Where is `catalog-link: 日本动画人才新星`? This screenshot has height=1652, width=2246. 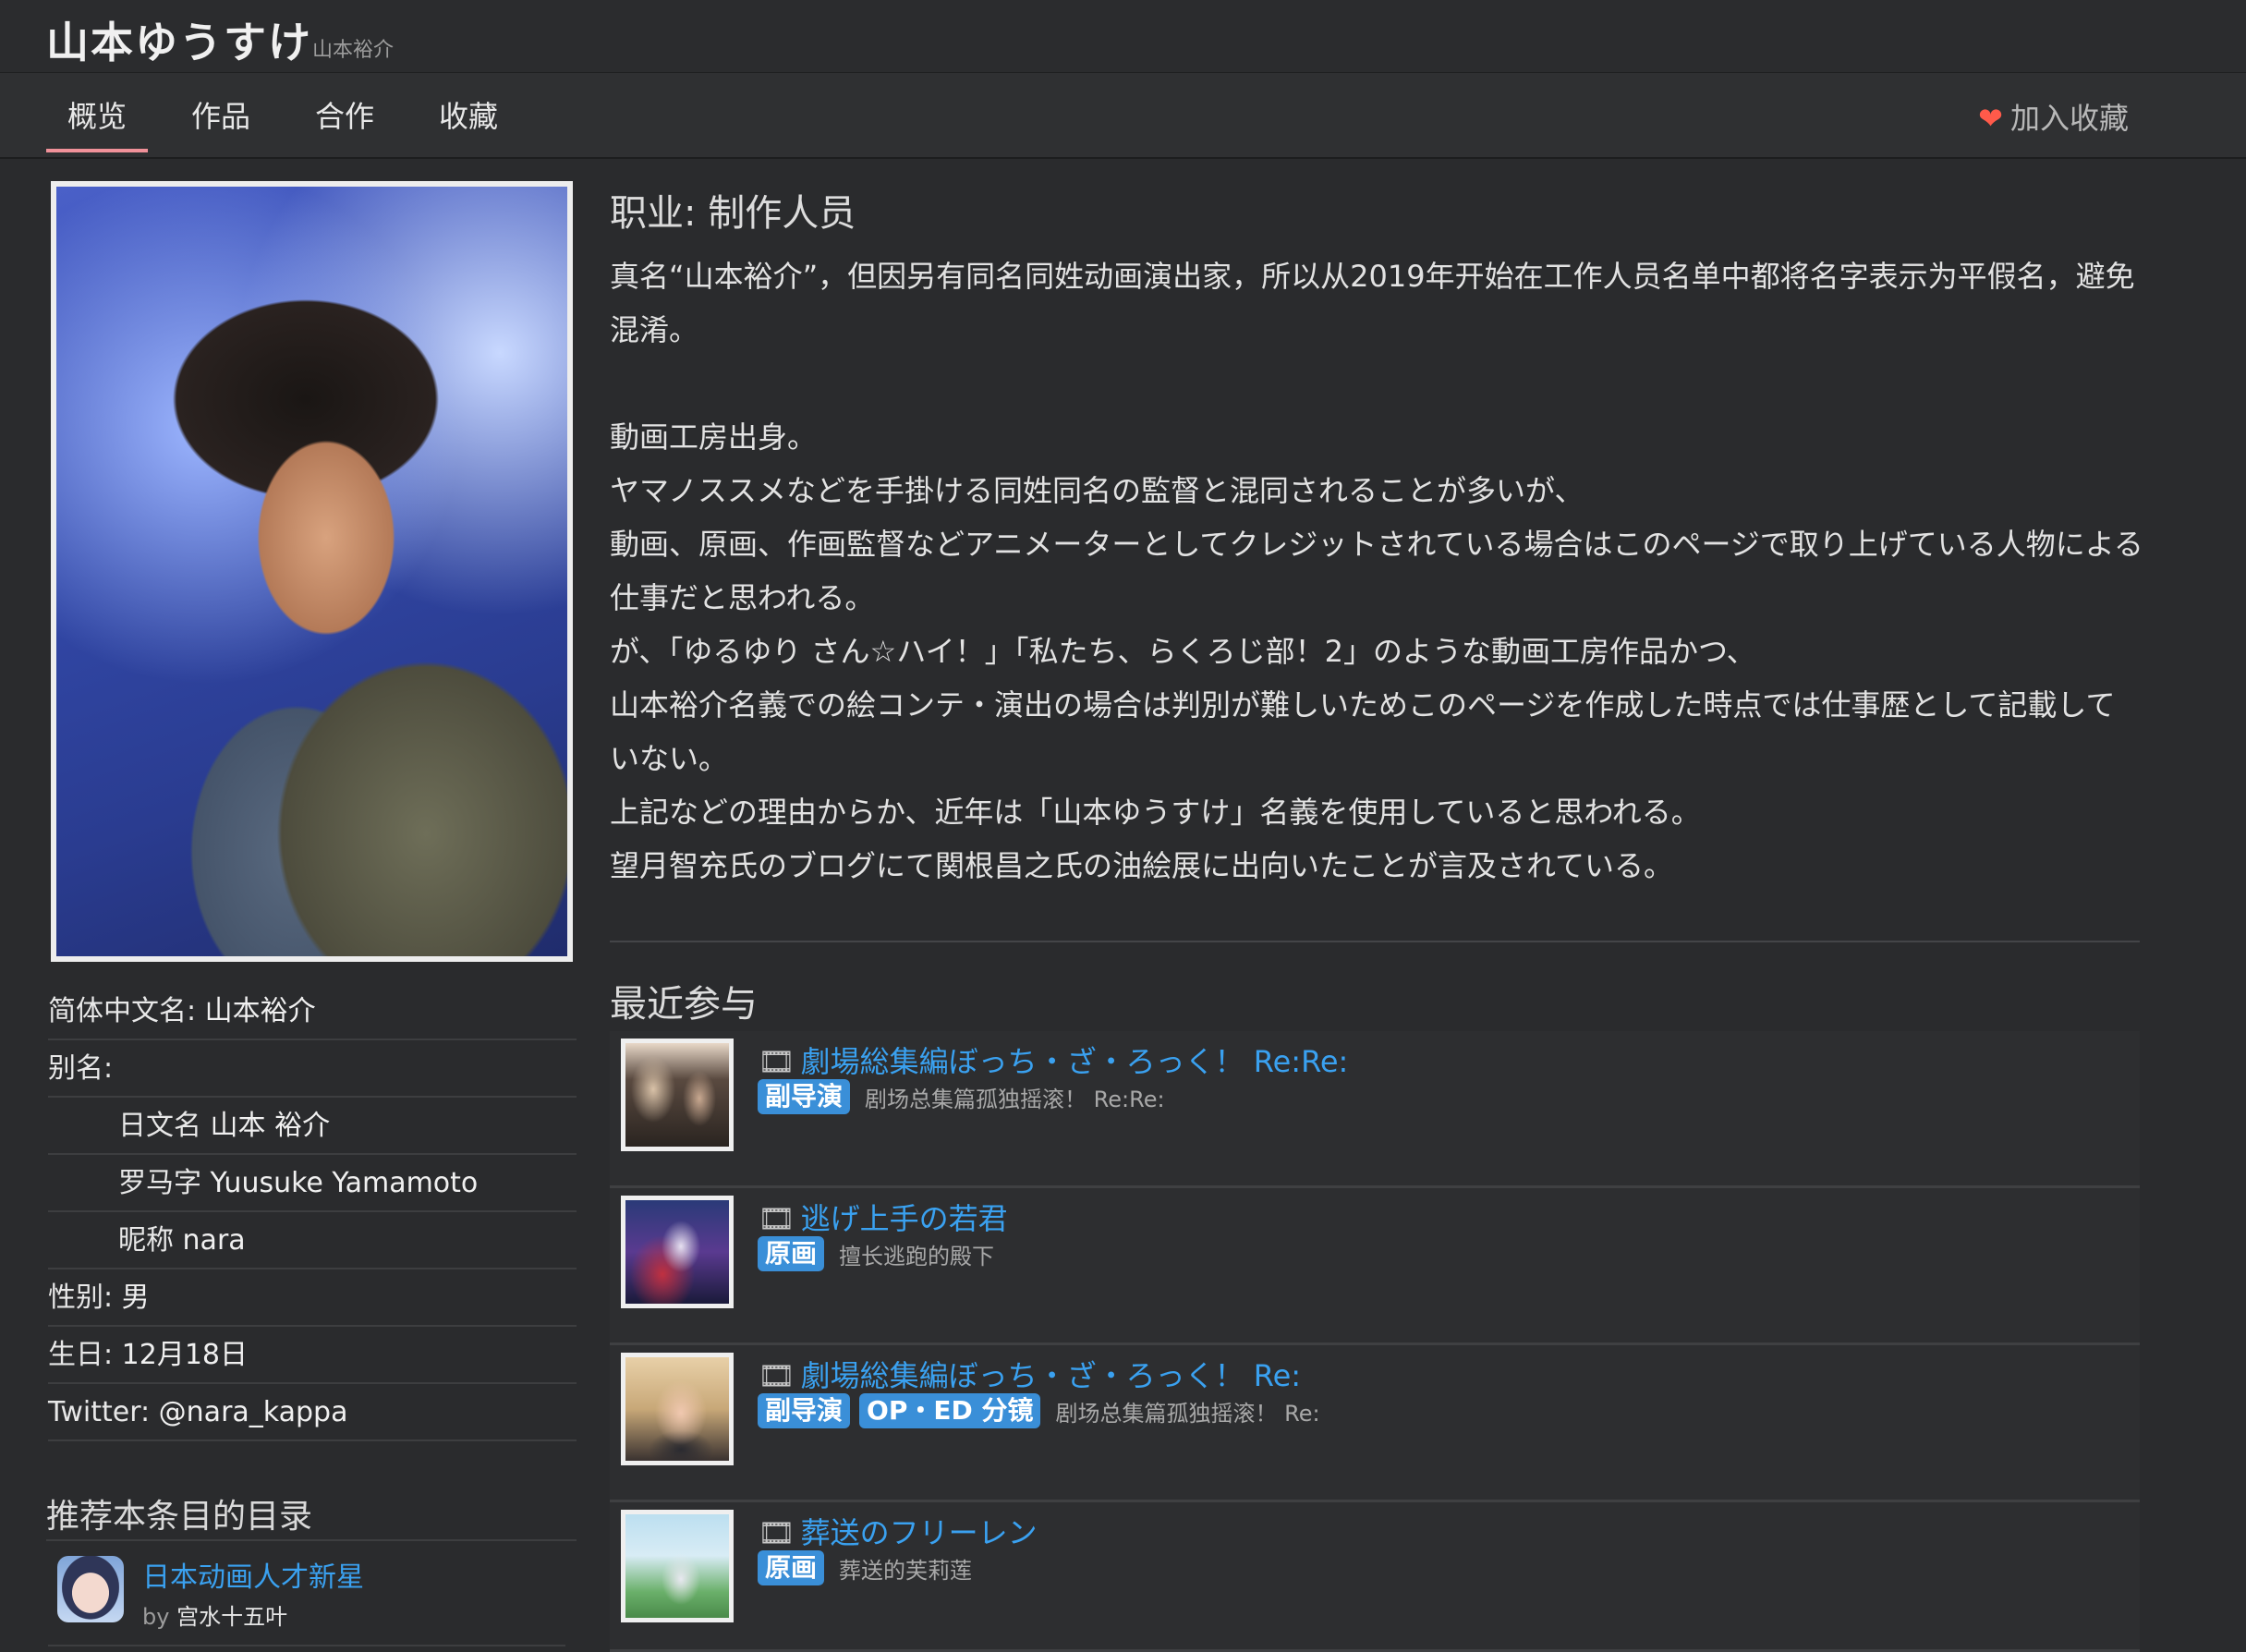 catalog-link: 日本动画人才新星 is located at coordinates (253, 1574).